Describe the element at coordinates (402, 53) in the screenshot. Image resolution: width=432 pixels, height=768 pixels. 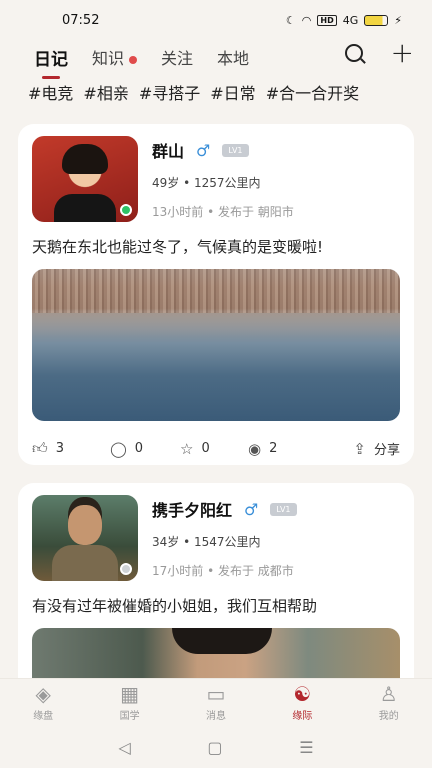
I see `add-post-icon: +` at that location.